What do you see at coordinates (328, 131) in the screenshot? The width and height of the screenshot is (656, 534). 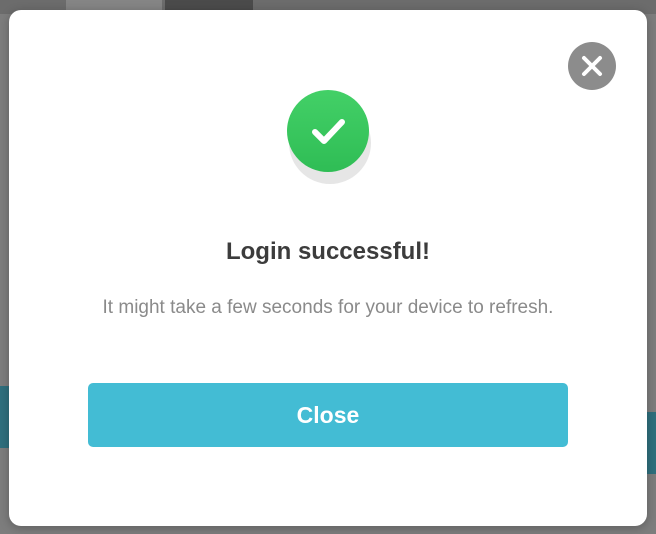 I see `check-circle-icon` at bounding box center [328, 131].